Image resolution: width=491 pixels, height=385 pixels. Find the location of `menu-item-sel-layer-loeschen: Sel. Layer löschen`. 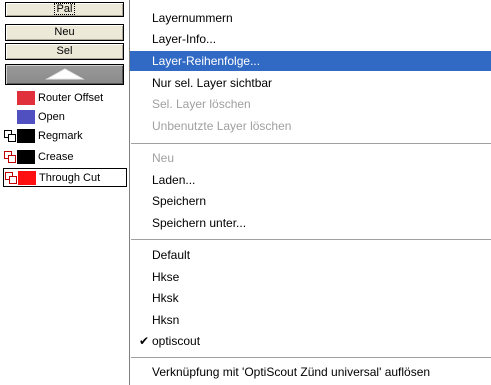

menu-item-sel-layer-loeschen: Sel. Layer löschen is located at coordinates (310, 104).